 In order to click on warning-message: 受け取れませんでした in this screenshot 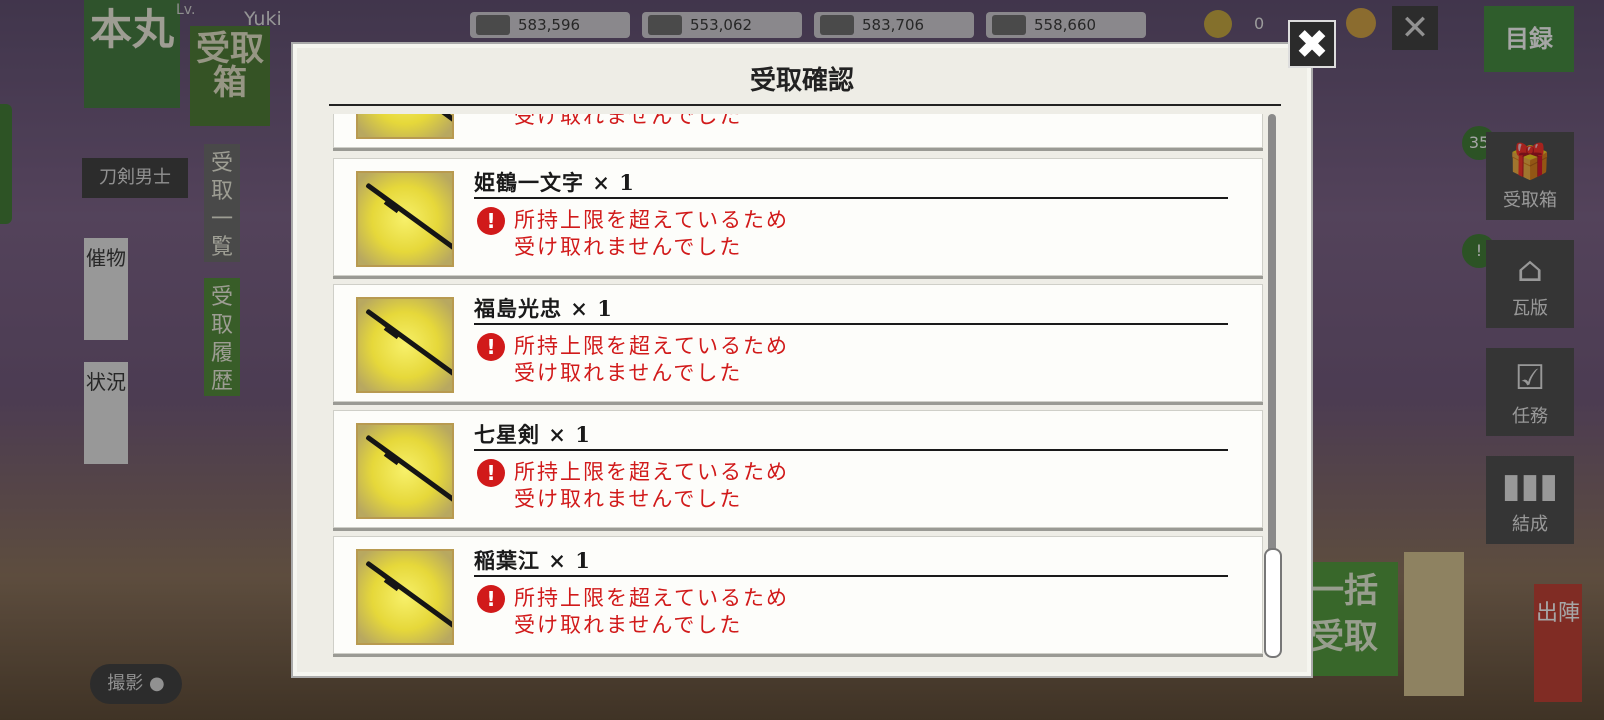, I will do `click(628, 121)`.